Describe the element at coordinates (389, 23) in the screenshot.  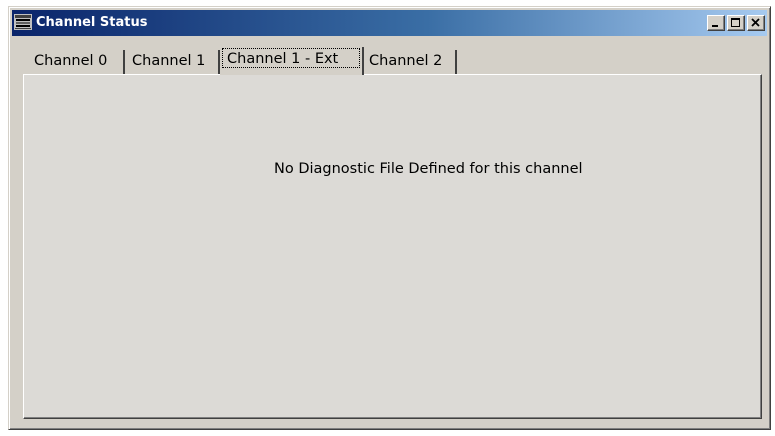
I see `title-bar: Channel Status` at that location.